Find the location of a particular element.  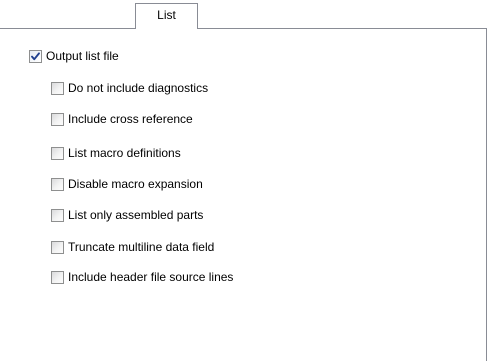

option-label: Include header file source lines is located at coordinates (151, 277).